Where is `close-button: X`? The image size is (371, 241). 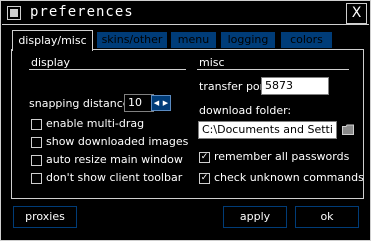
close-button: X is located at coordinates (356, 13).